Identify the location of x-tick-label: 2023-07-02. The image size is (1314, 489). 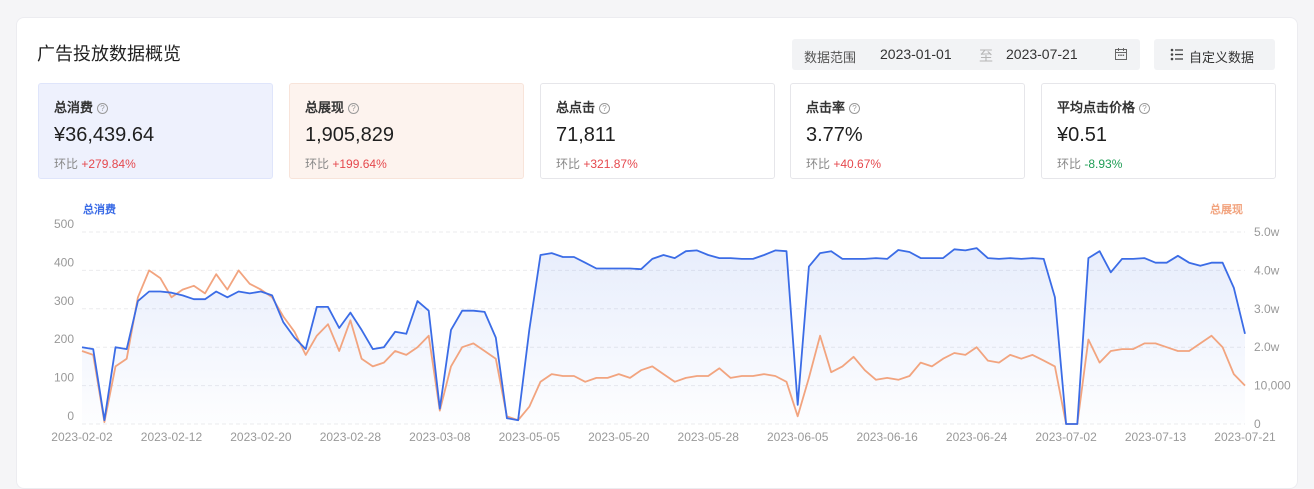
(1066, 437).